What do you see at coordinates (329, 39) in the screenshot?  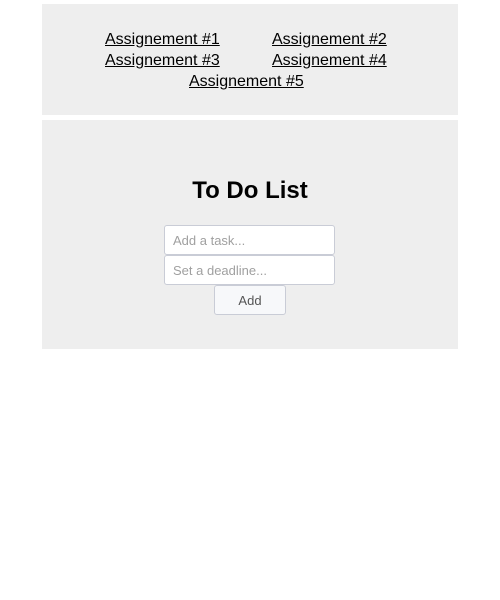 I see `nav-link-assignment-2: Assignement #2` at bounding box center [329, 39].